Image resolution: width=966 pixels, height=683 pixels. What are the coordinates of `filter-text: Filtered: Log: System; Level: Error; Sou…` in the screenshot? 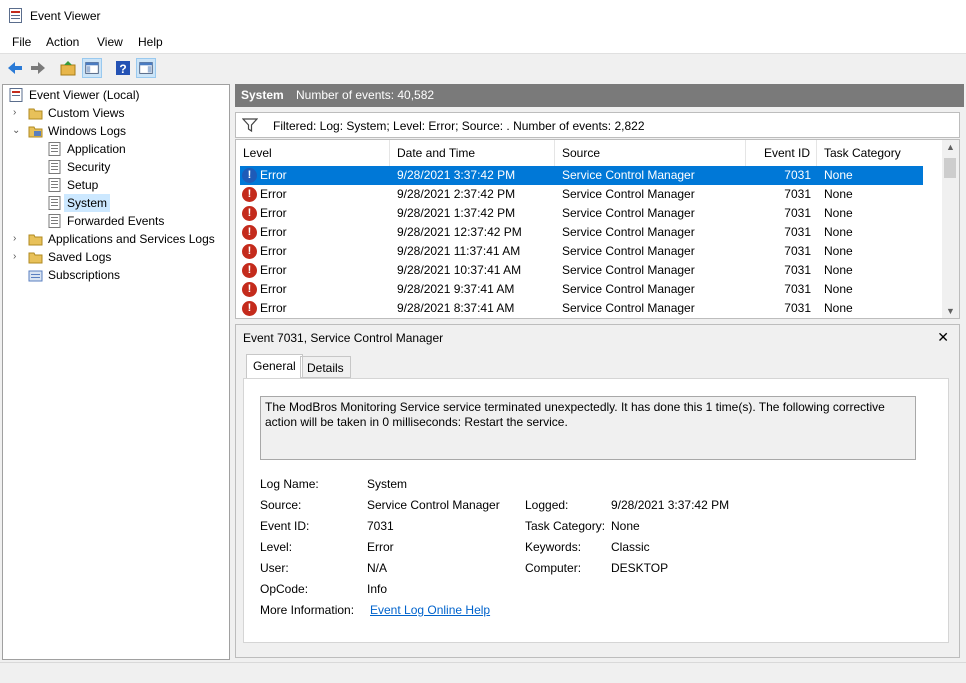 It's located at (459, 126).